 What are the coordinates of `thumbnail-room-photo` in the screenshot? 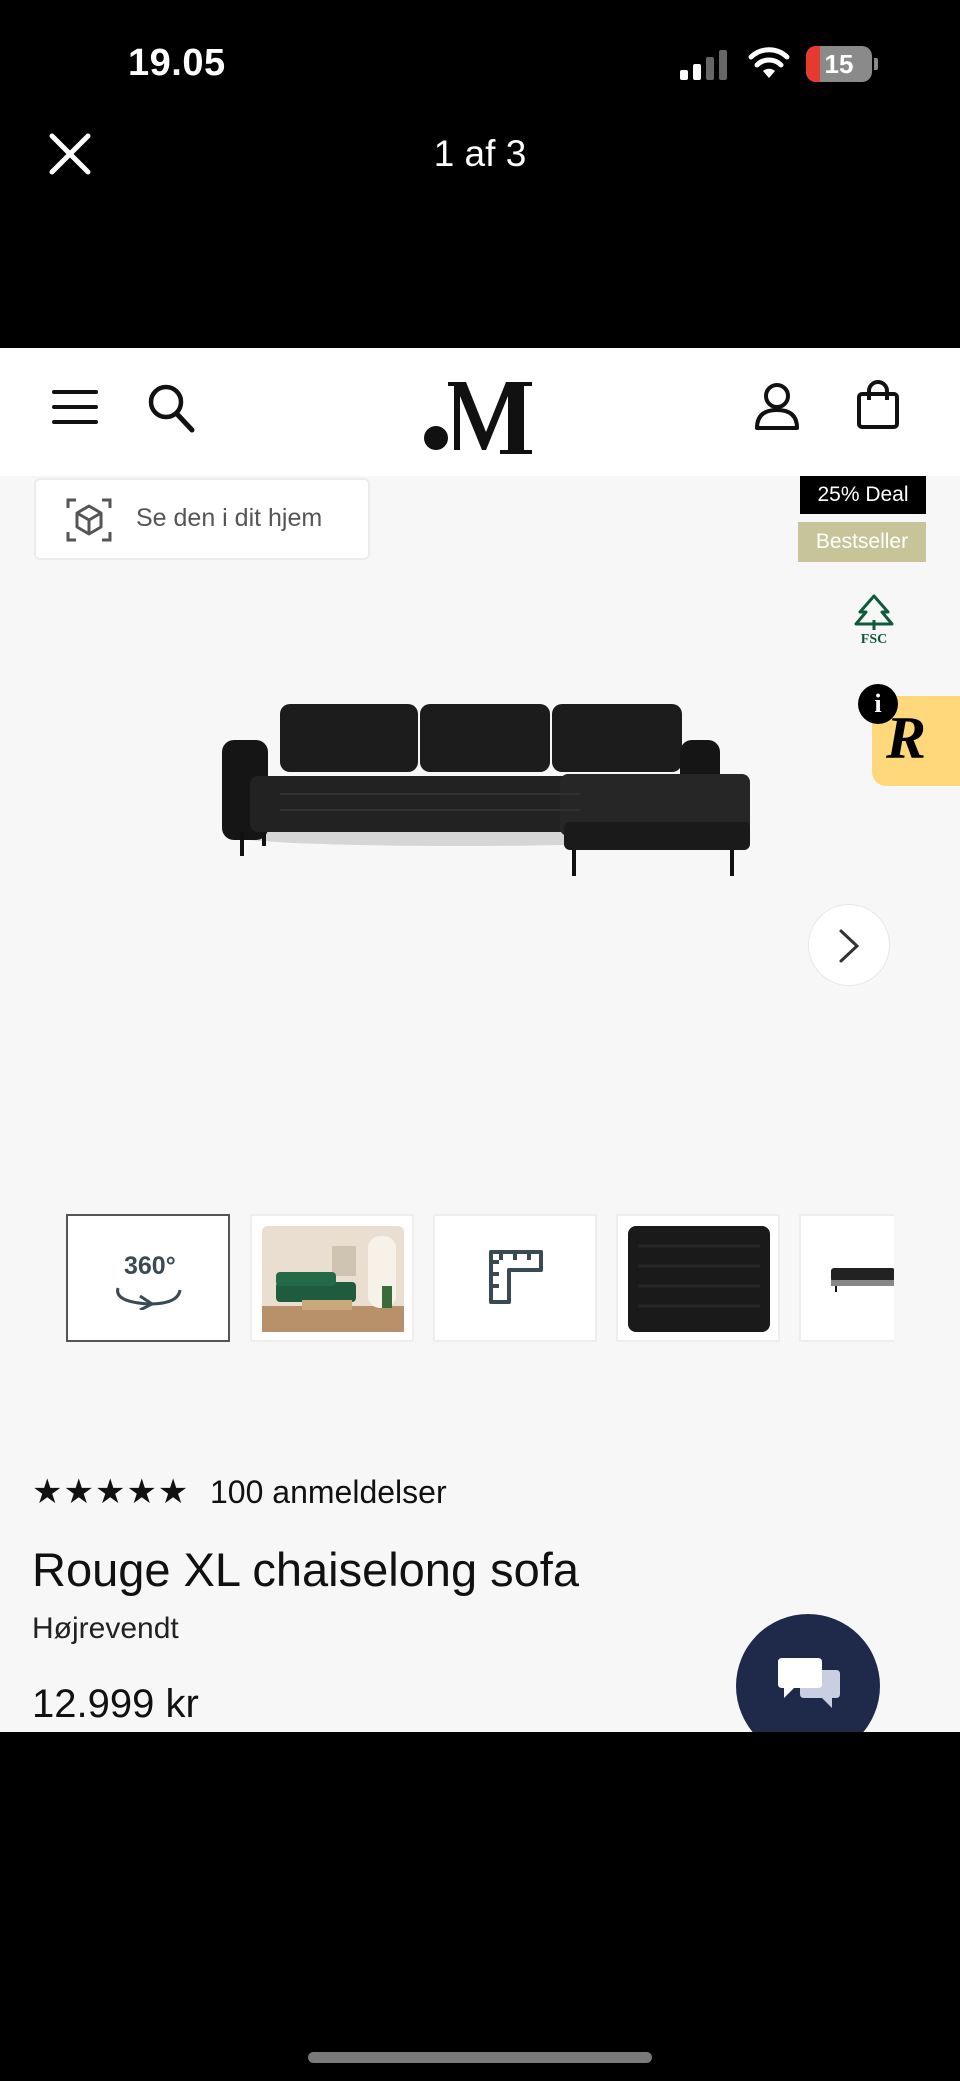 It's located at (332, 1278).